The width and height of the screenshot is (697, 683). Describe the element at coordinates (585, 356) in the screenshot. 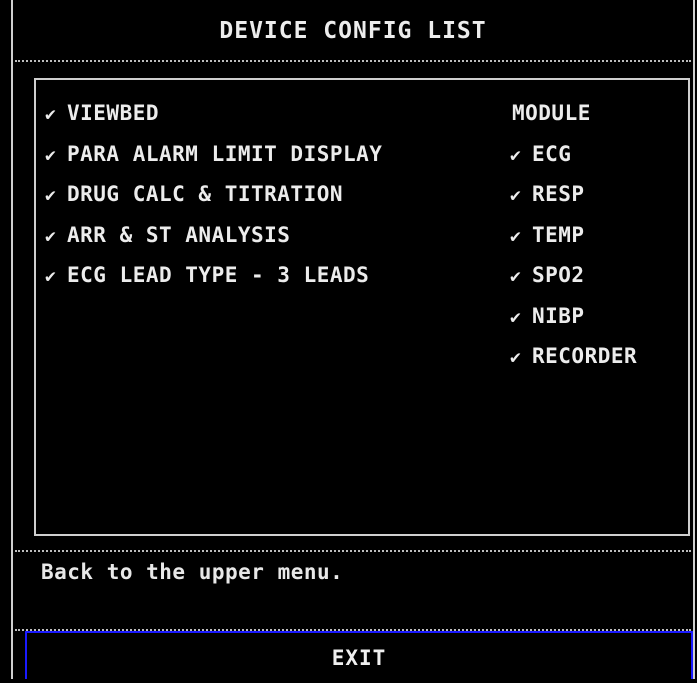

I see `module-label: RECORDER` at that location.